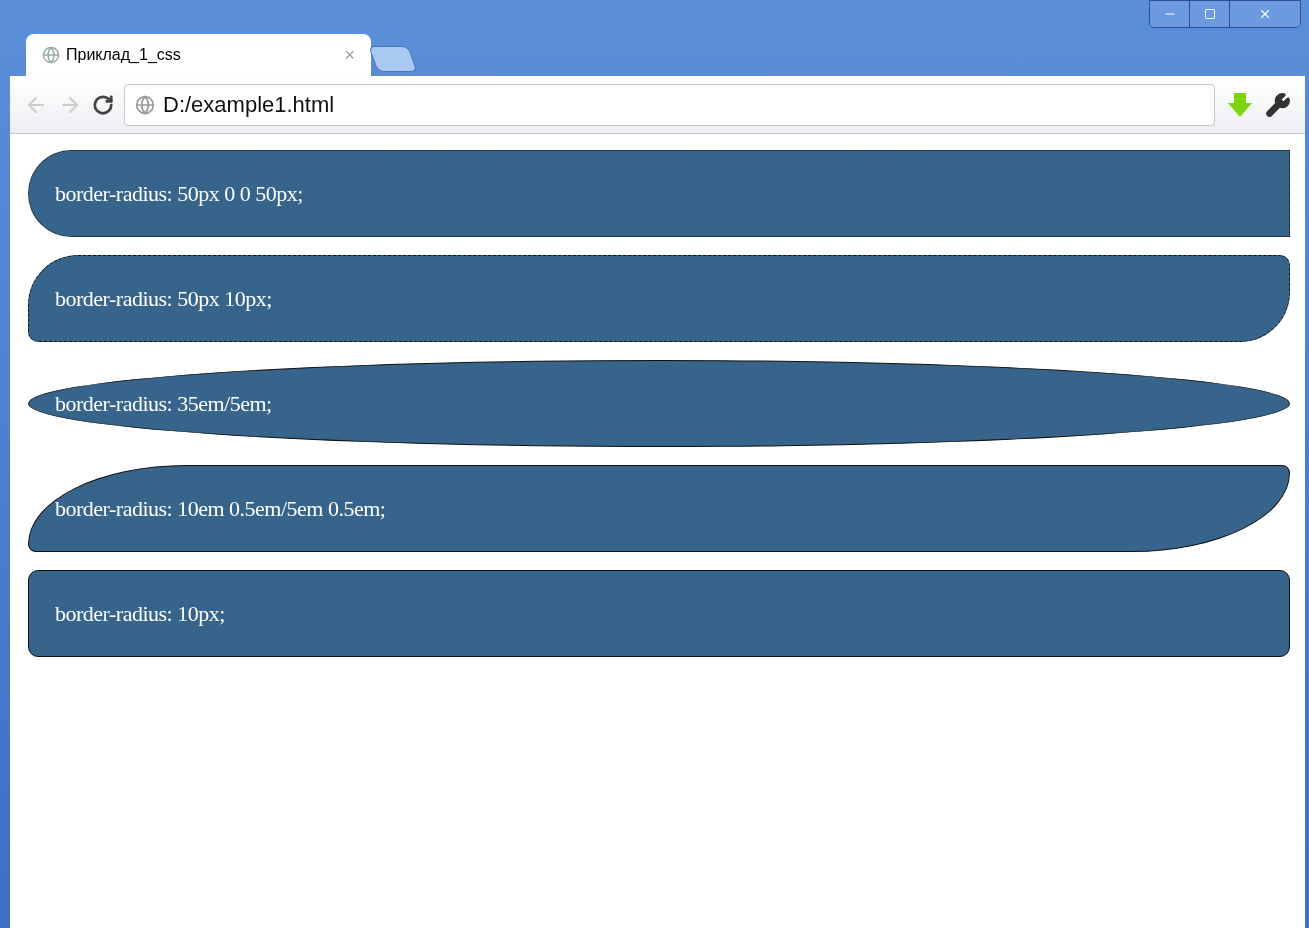 The height and width of the screenshot is (928, 1309). What do you see at coordinates (220, 509) in the screenshot?
I see `panel-text: border-radius: 10em 0.5em/5em 0.5em;` at bounding box center [220, 509].